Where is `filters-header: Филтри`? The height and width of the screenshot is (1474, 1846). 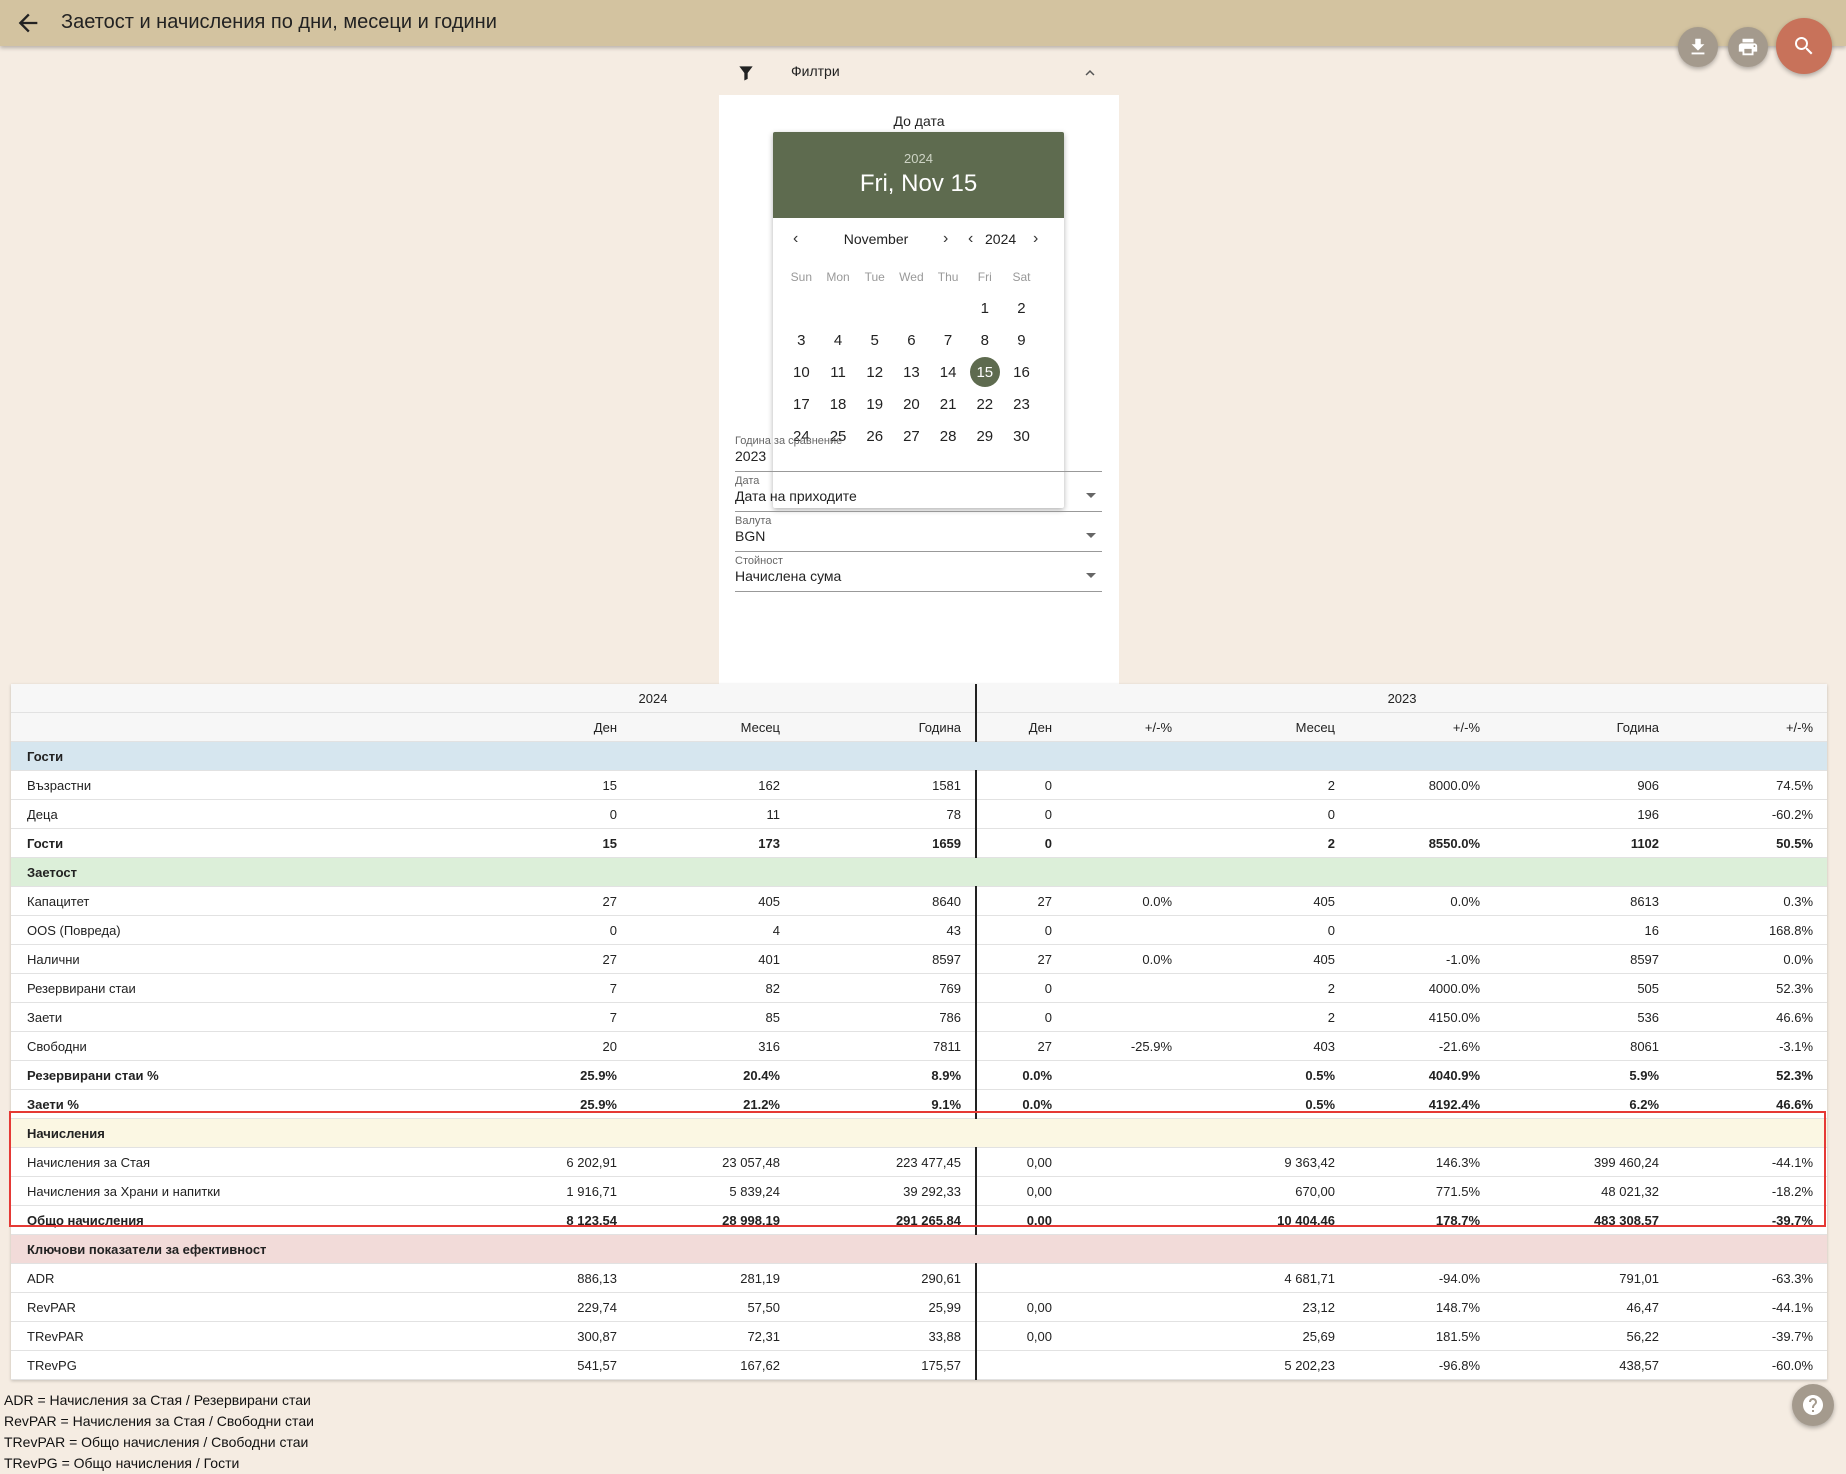
filters-header: Филтри is located at coordinates (919, 72).